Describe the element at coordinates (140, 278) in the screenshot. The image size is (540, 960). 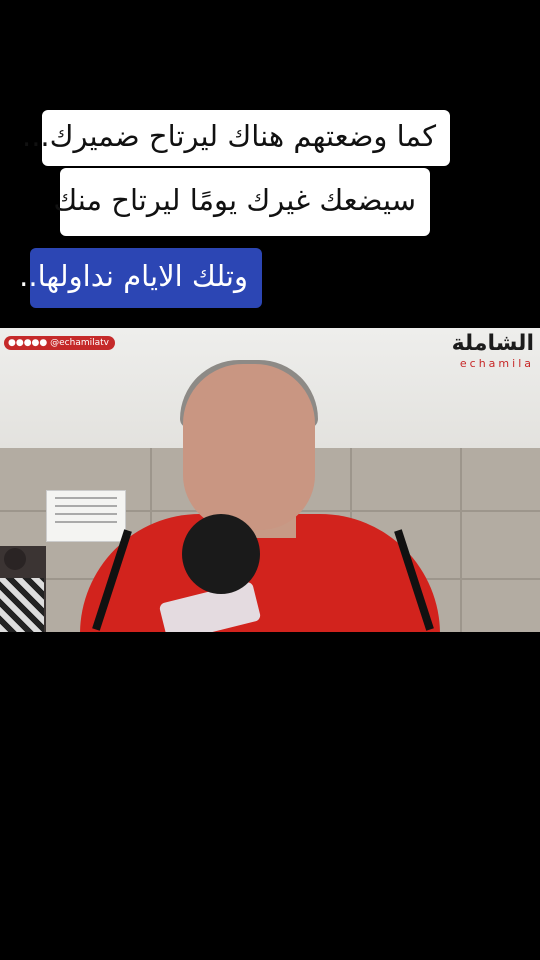
I see `caption-line-3: وتلك الايام نداولها..` at that location.